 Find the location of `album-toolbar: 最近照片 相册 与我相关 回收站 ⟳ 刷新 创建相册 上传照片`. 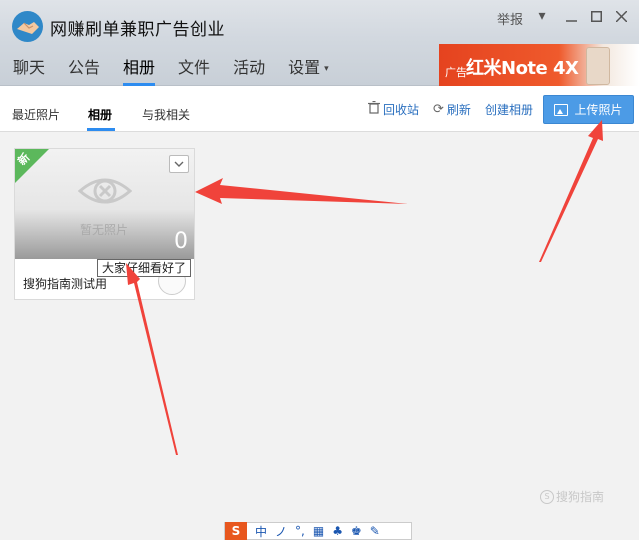

album-toolbar: 最近照片 相册 与我相关 回收站 ⟳ 刷新 创建相册 上传照片 is located at coordinates (319, 109).